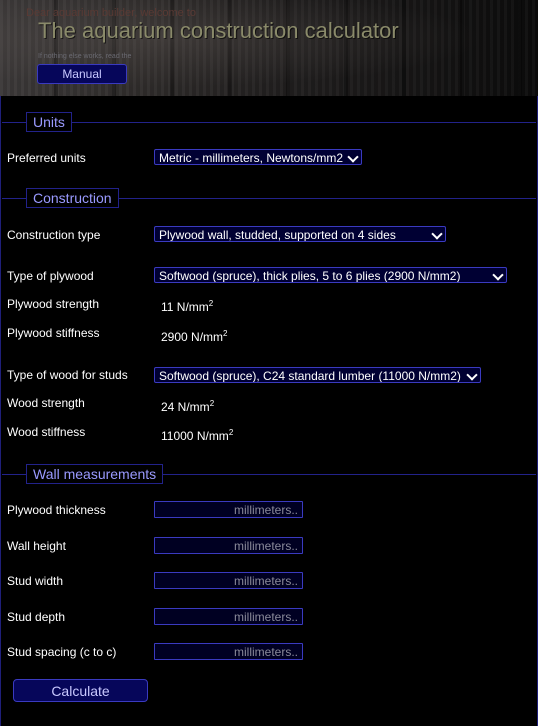 The width and height of the screenshot is (538, 726). Describe the element at coordinates (46, 403) in the screenshot. I see `wood-strength-label: Wood strength` at that location.